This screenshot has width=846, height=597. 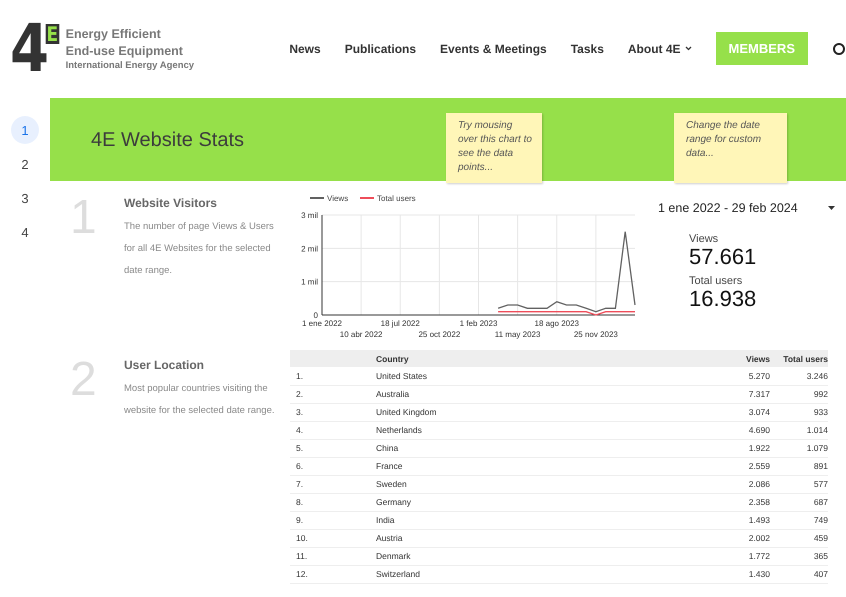 I want to click on nav-link: News, so click(x=305, y=49).